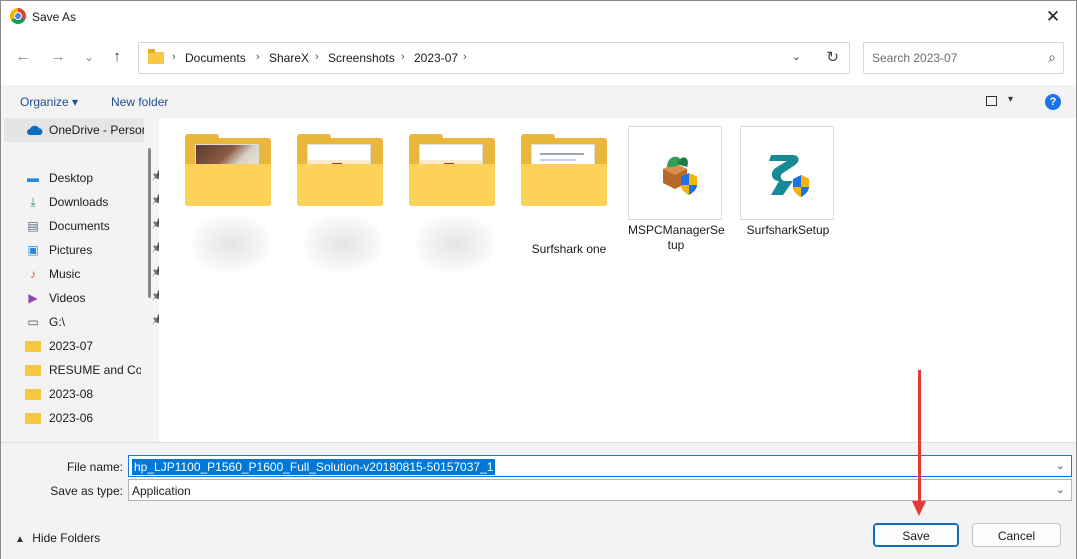  What do you see at coordinates (96, 130) in the screenshot?
I see `sidebar-item-label: OneDrive - Person` at bounding box center [96, 130].